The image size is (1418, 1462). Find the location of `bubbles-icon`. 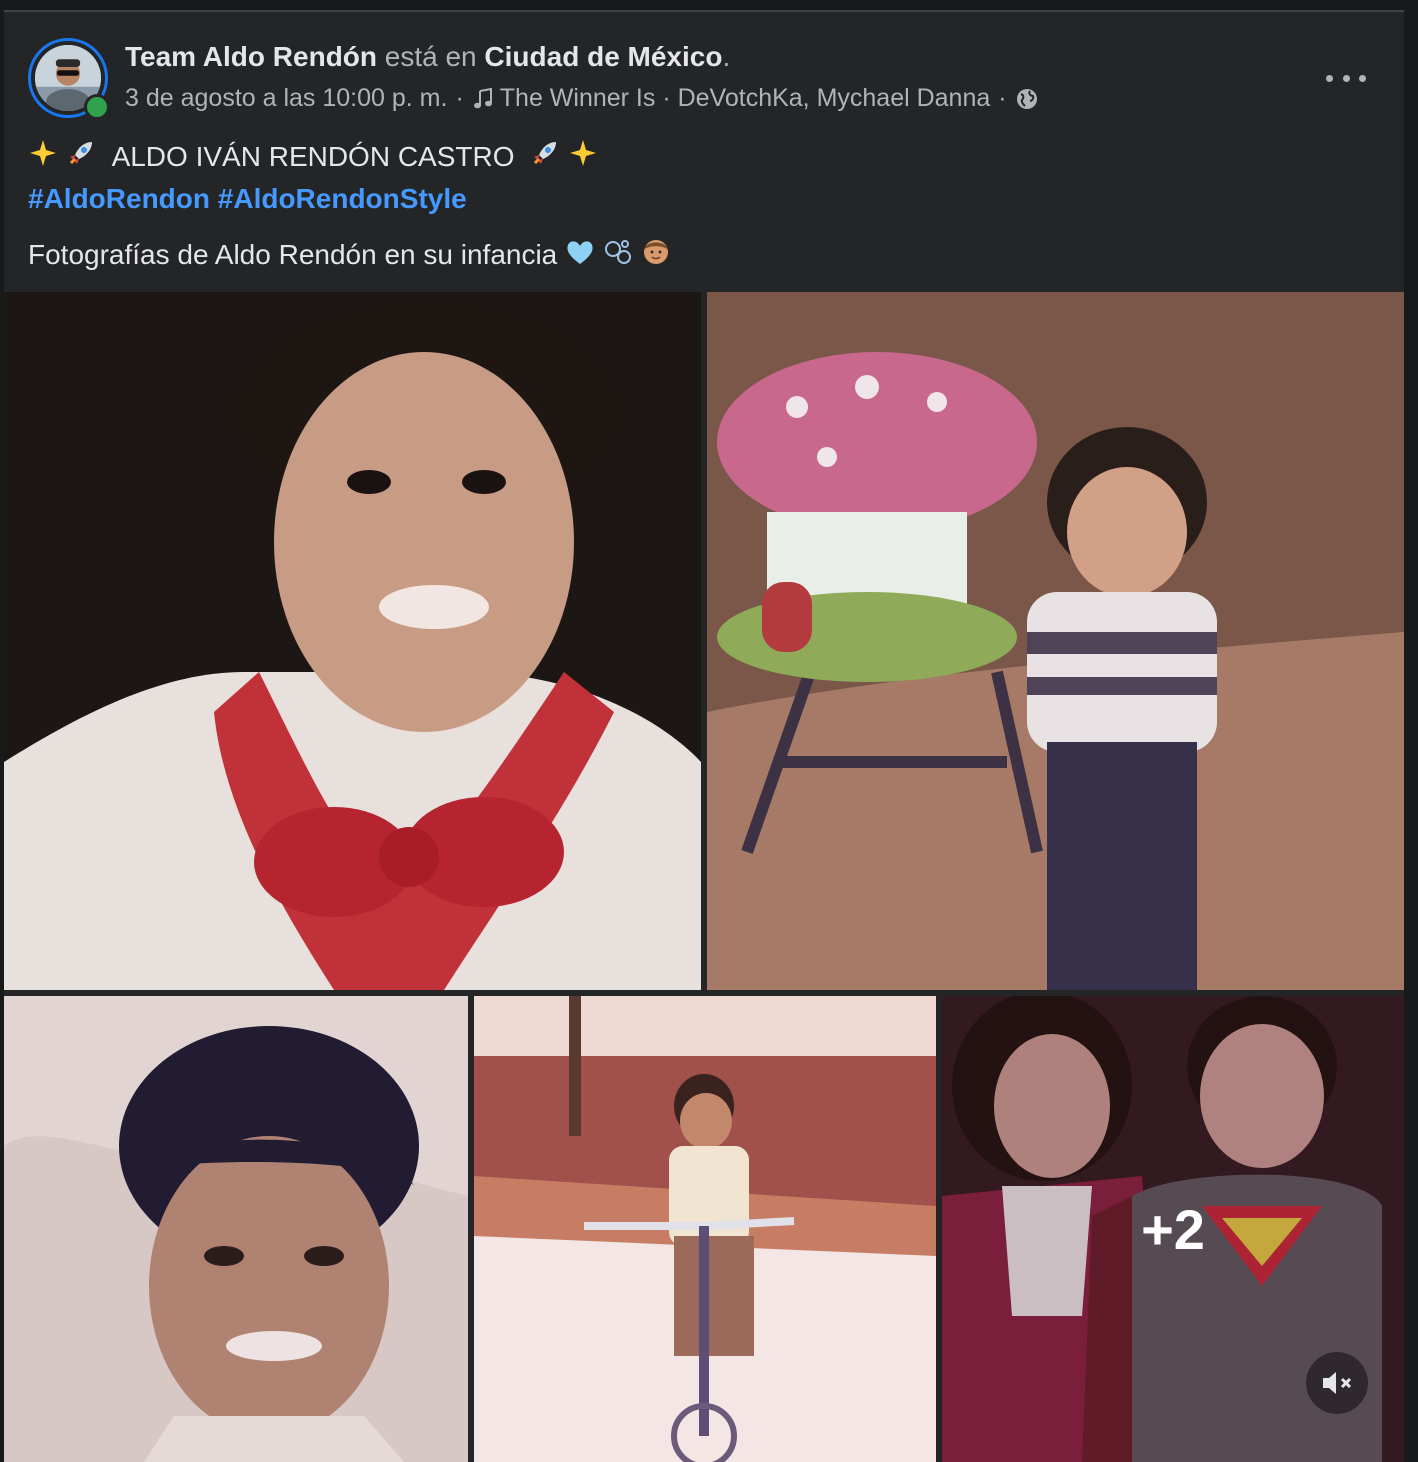

bubbles-icon is located at coordinates (618, 257).